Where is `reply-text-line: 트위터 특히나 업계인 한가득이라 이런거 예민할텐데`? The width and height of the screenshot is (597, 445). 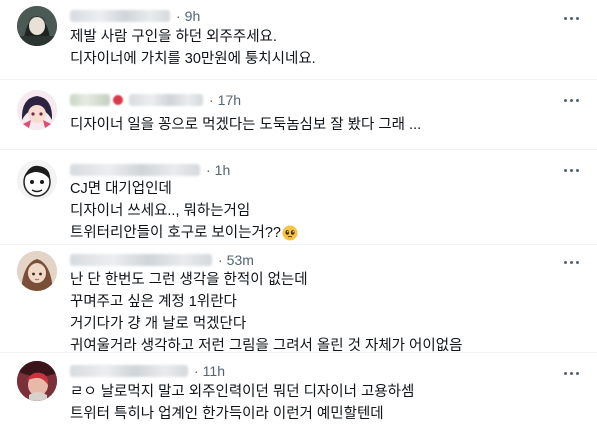
reply-text-line: 트위터 특히나 업계인 한가득이라 이런거 예민할텐데 is located at coordinates (227, 414).